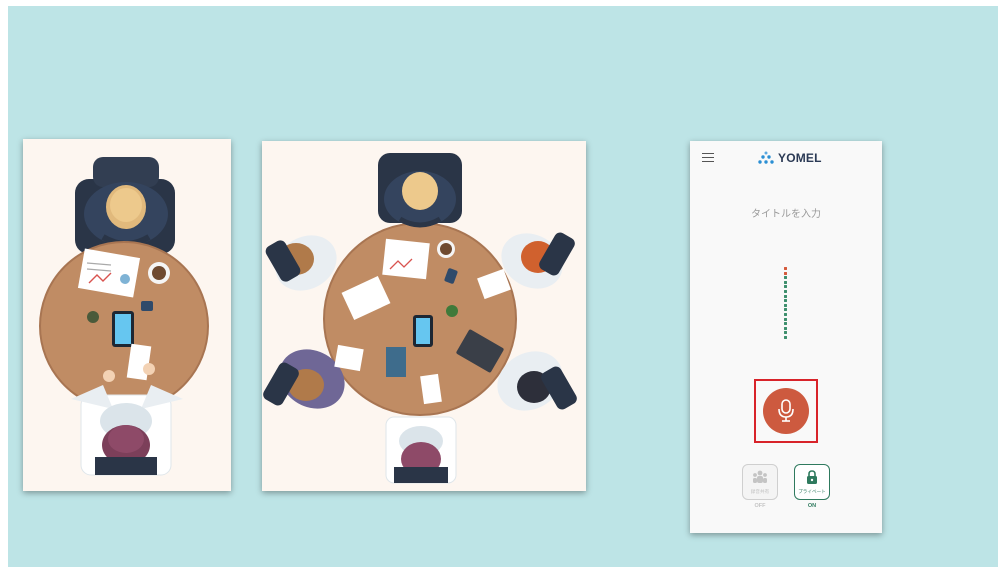  What do you see at coordinates (786, 214) in the screenshot?
I see `title-input: タイトルを入力` at bounding box center [786, 214].